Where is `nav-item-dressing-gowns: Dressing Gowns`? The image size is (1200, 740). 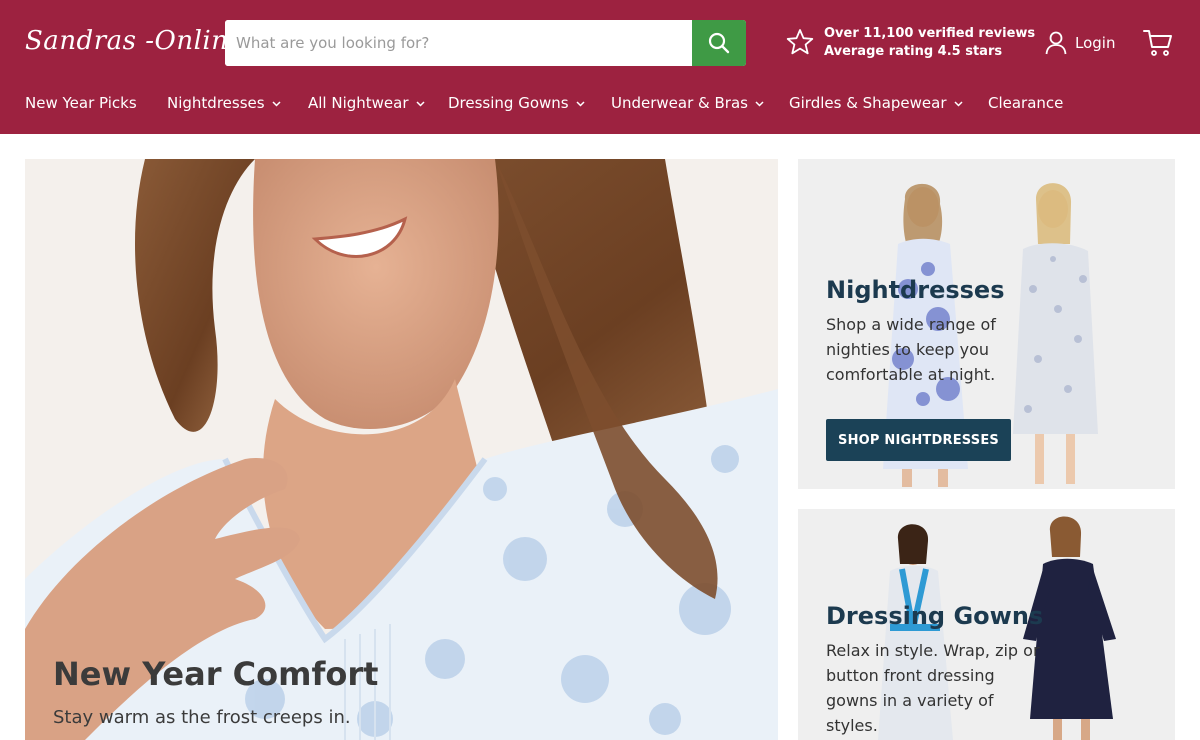 nav-item-dressing-gowns: Dressing Gowns is located at coordinates (516, 103).